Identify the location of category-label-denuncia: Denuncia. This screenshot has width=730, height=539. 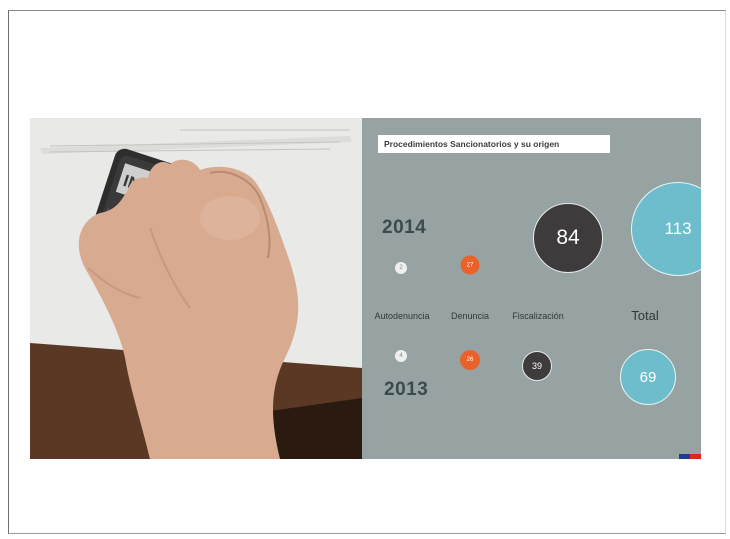
(470, 316).